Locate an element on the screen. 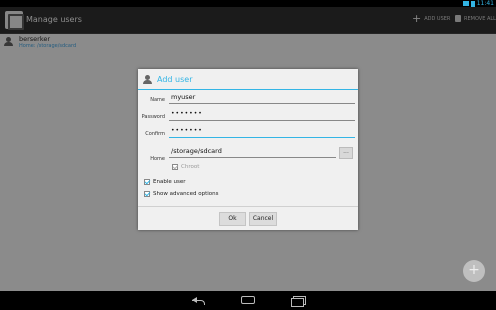 This screenshot has height=310, width=496. status-icons: 11:41 is located at coordinates (478, 3).